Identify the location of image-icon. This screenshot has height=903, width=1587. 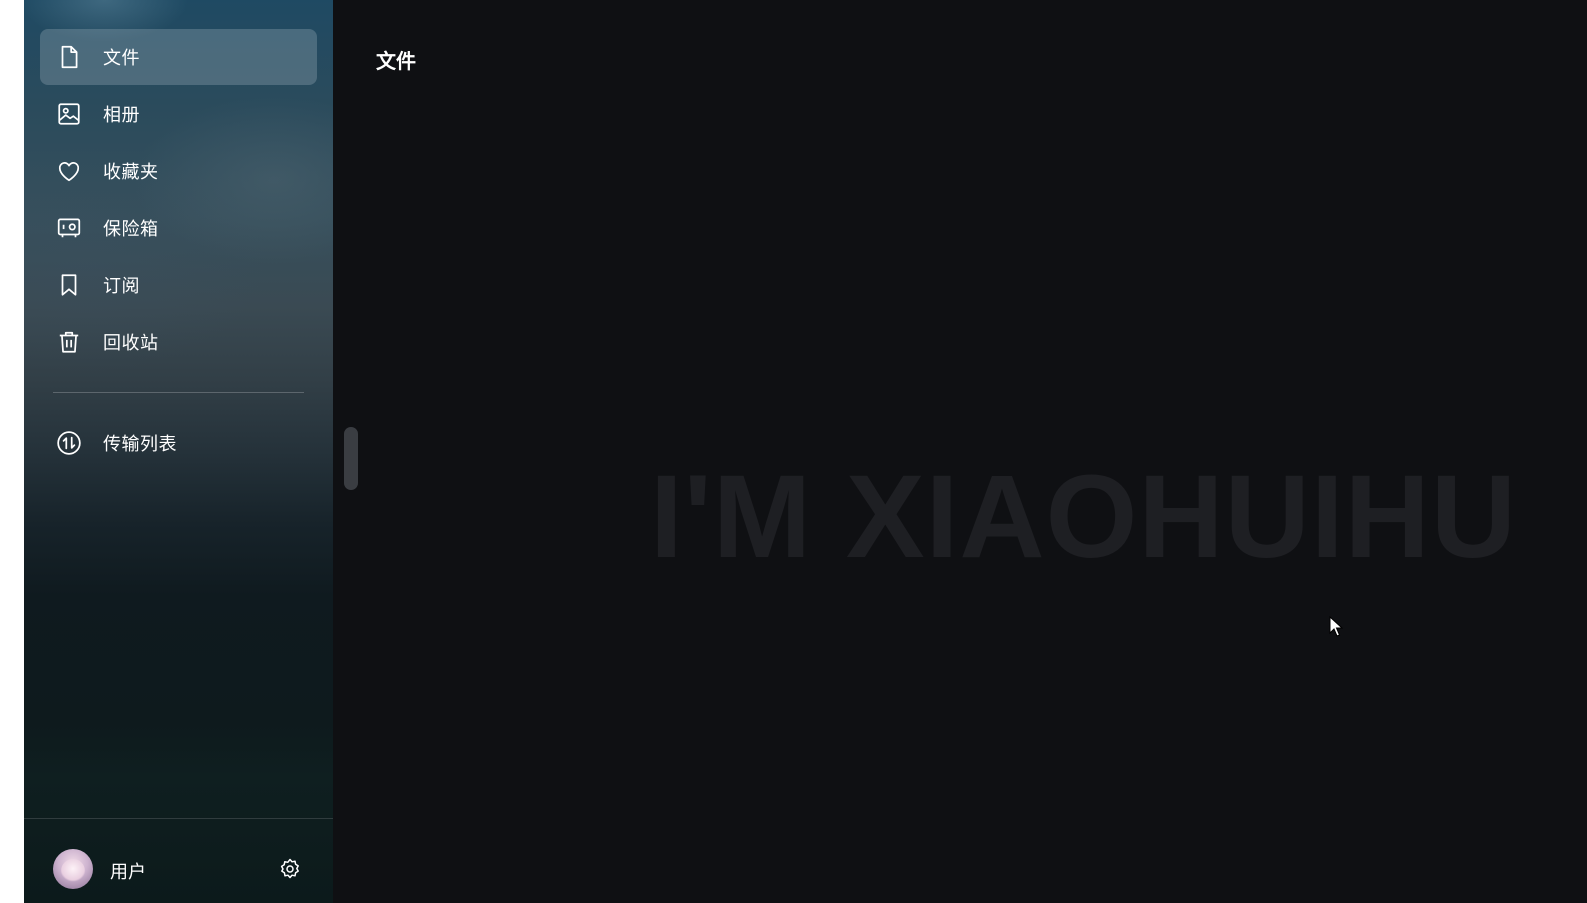
(69, 114).